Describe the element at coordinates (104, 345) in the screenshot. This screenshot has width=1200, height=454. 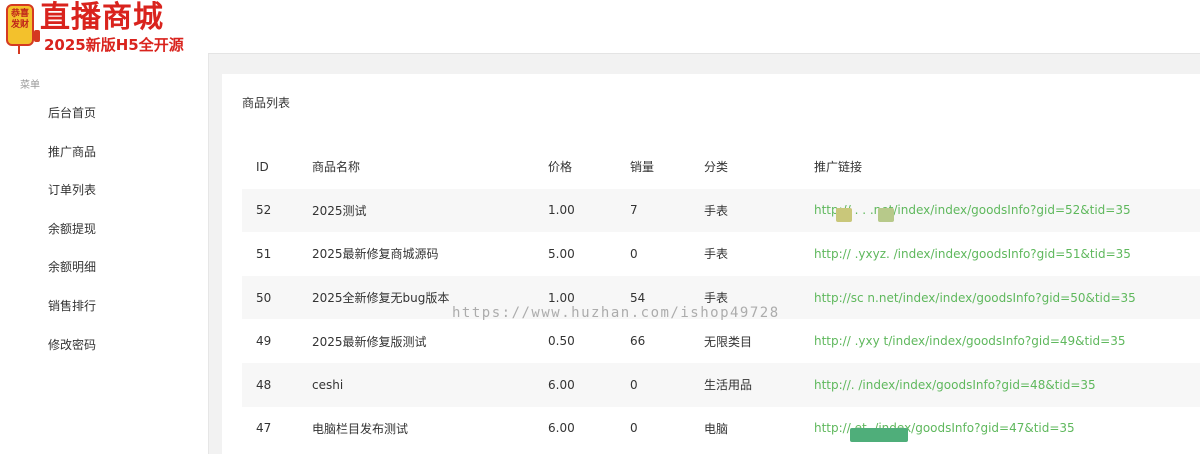
I see `sidebar-item-change-password: 修改密码` at that location.